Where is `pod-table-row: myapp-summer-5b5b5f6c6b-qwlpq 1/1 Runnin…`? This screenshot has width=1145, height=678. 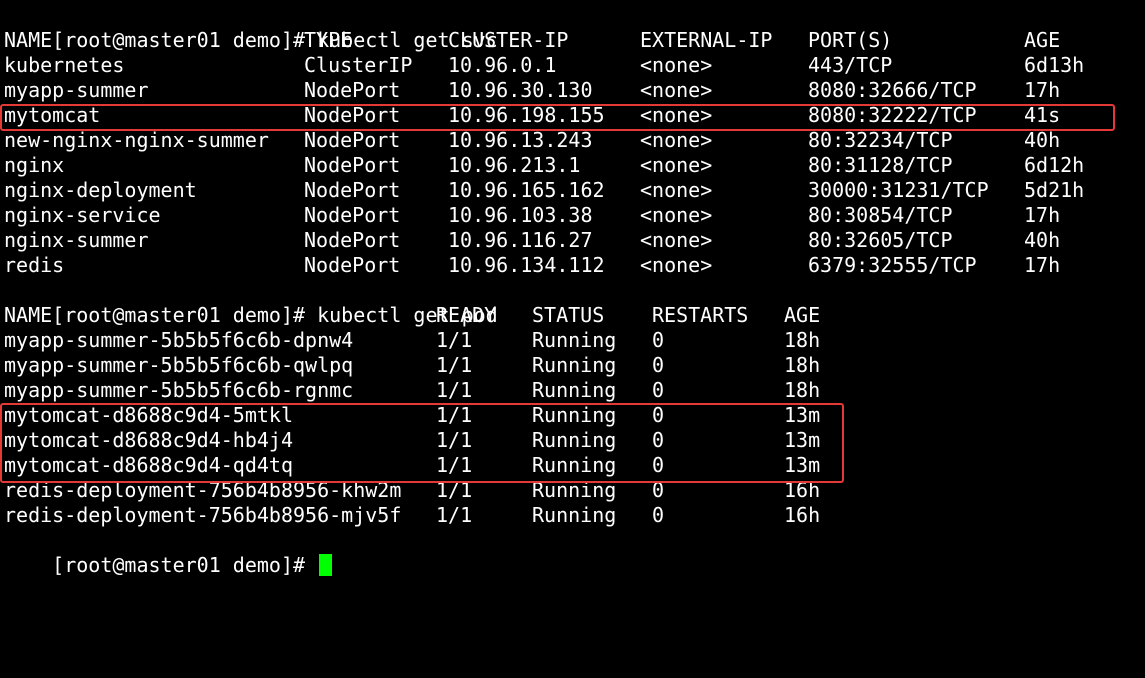
pod-table-row: myapp-summer-5b5b5f6c6b-qwlpq 1/1 Runnin… is located at coordinates (412, 365).